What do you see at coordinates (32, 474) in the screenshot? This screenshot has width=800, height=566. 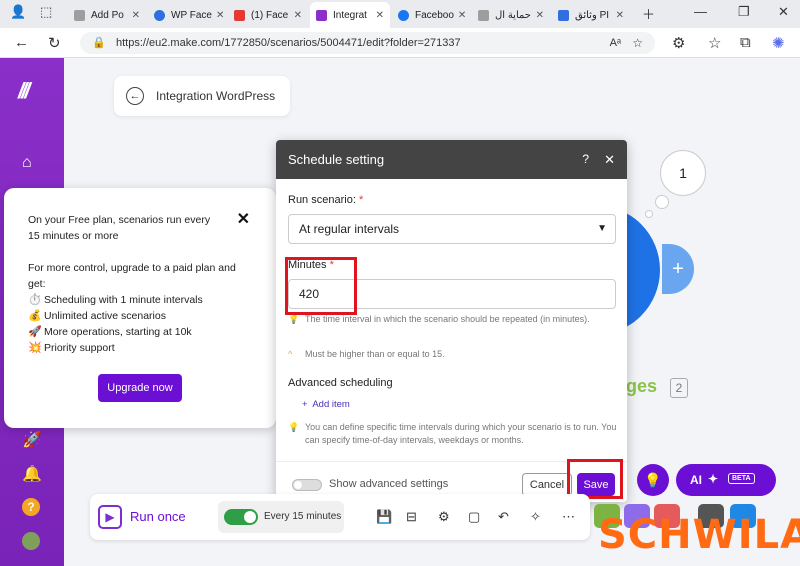 I see `bell-icon: 🔔` at bounding box center [32, 474].